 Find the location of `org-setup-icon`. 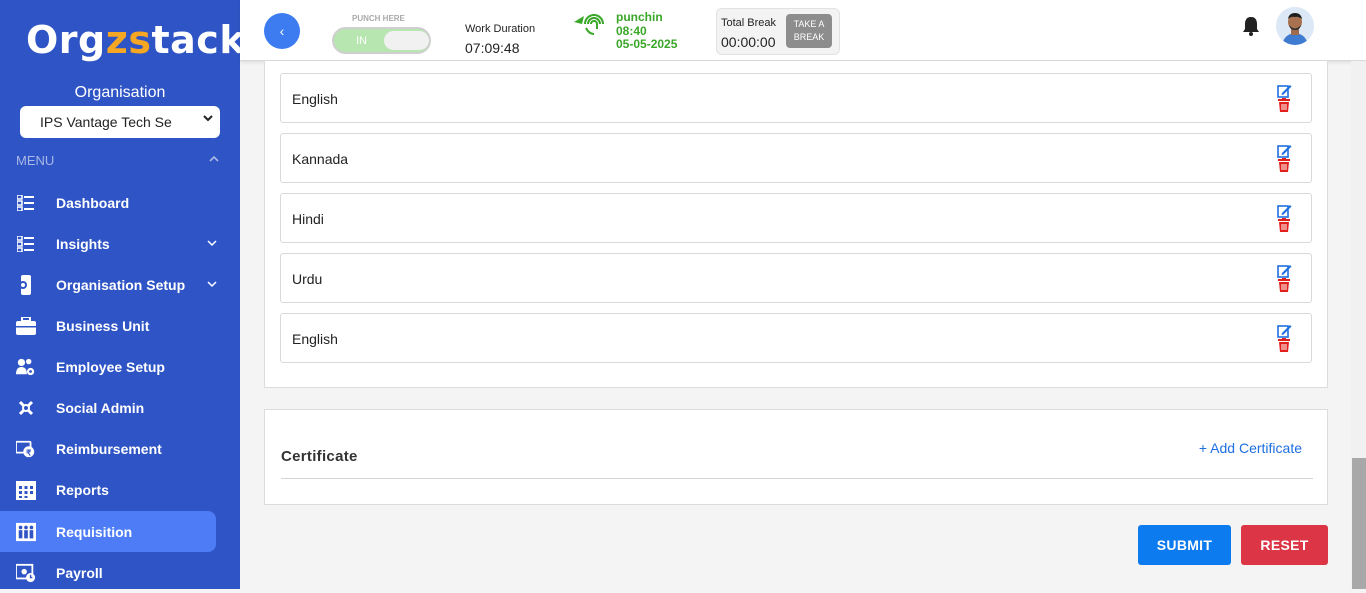

org-setup-icon is located at coordinates (26, 284).